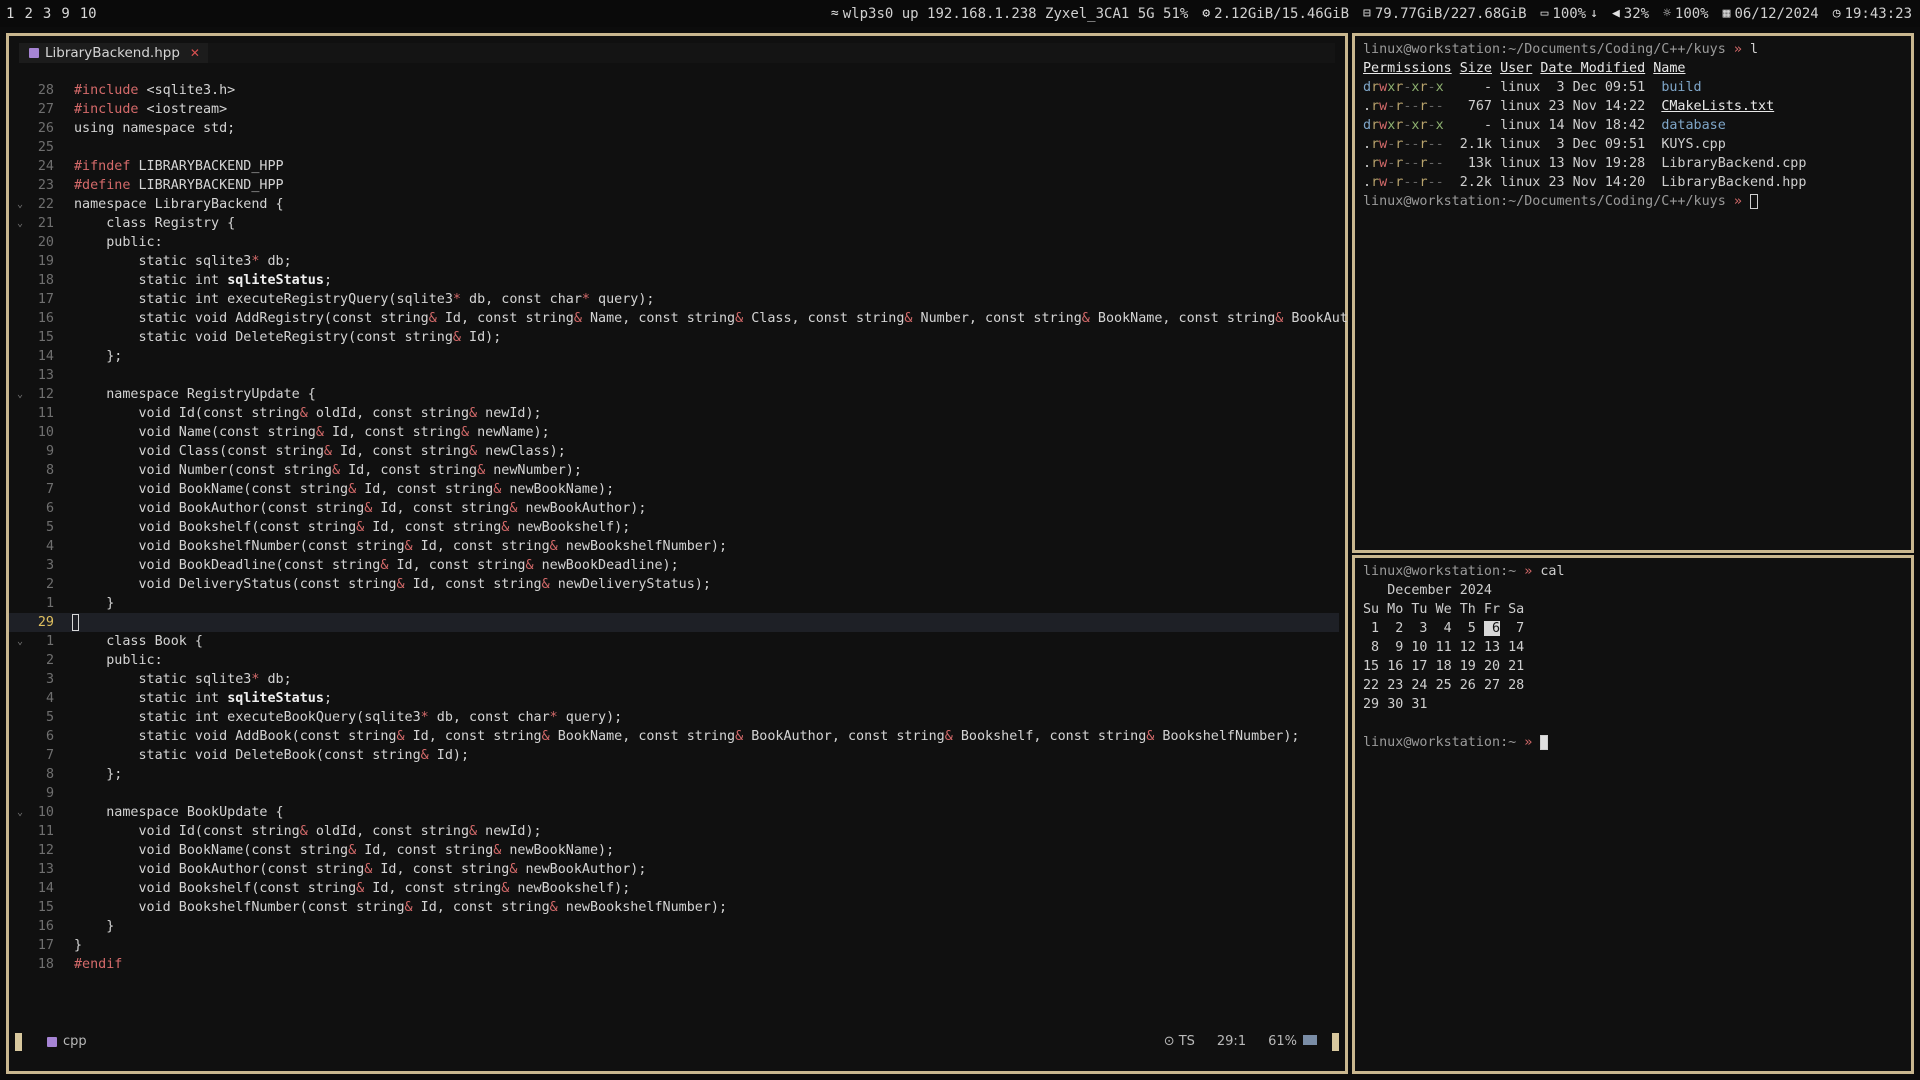 This screenshot has height=1080, width=1920. What do you see at coordinates (674, 204) in the screenshot?
I see `code-line: ⌄ 22 namespace LibraryBackend {` at bounding box center [674, 204].